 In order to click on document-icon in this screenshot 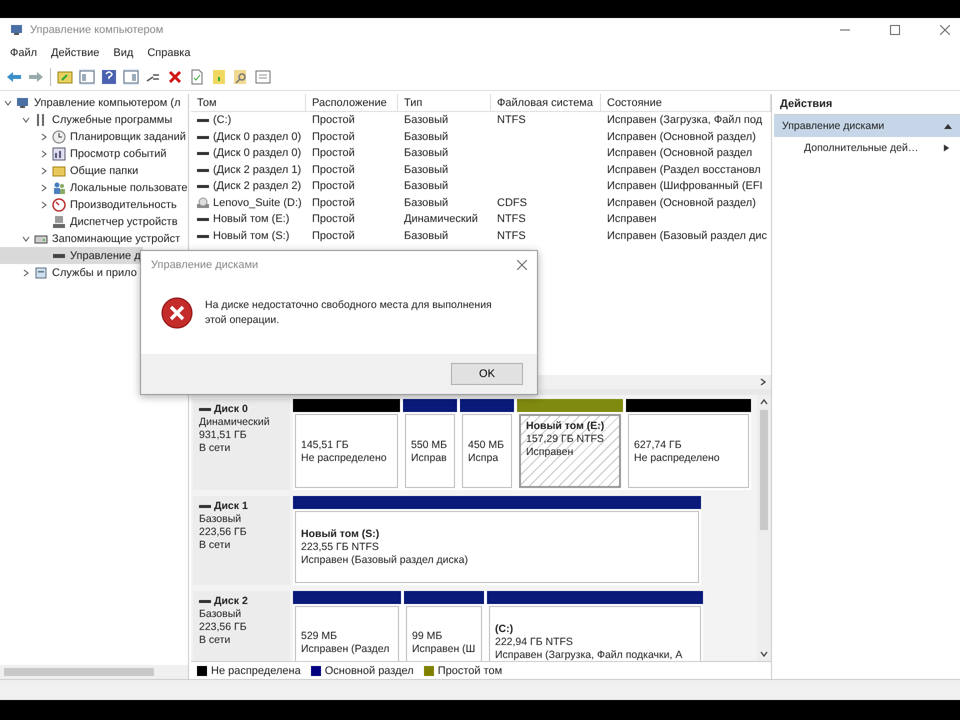, I will do `click(197, 77)`.